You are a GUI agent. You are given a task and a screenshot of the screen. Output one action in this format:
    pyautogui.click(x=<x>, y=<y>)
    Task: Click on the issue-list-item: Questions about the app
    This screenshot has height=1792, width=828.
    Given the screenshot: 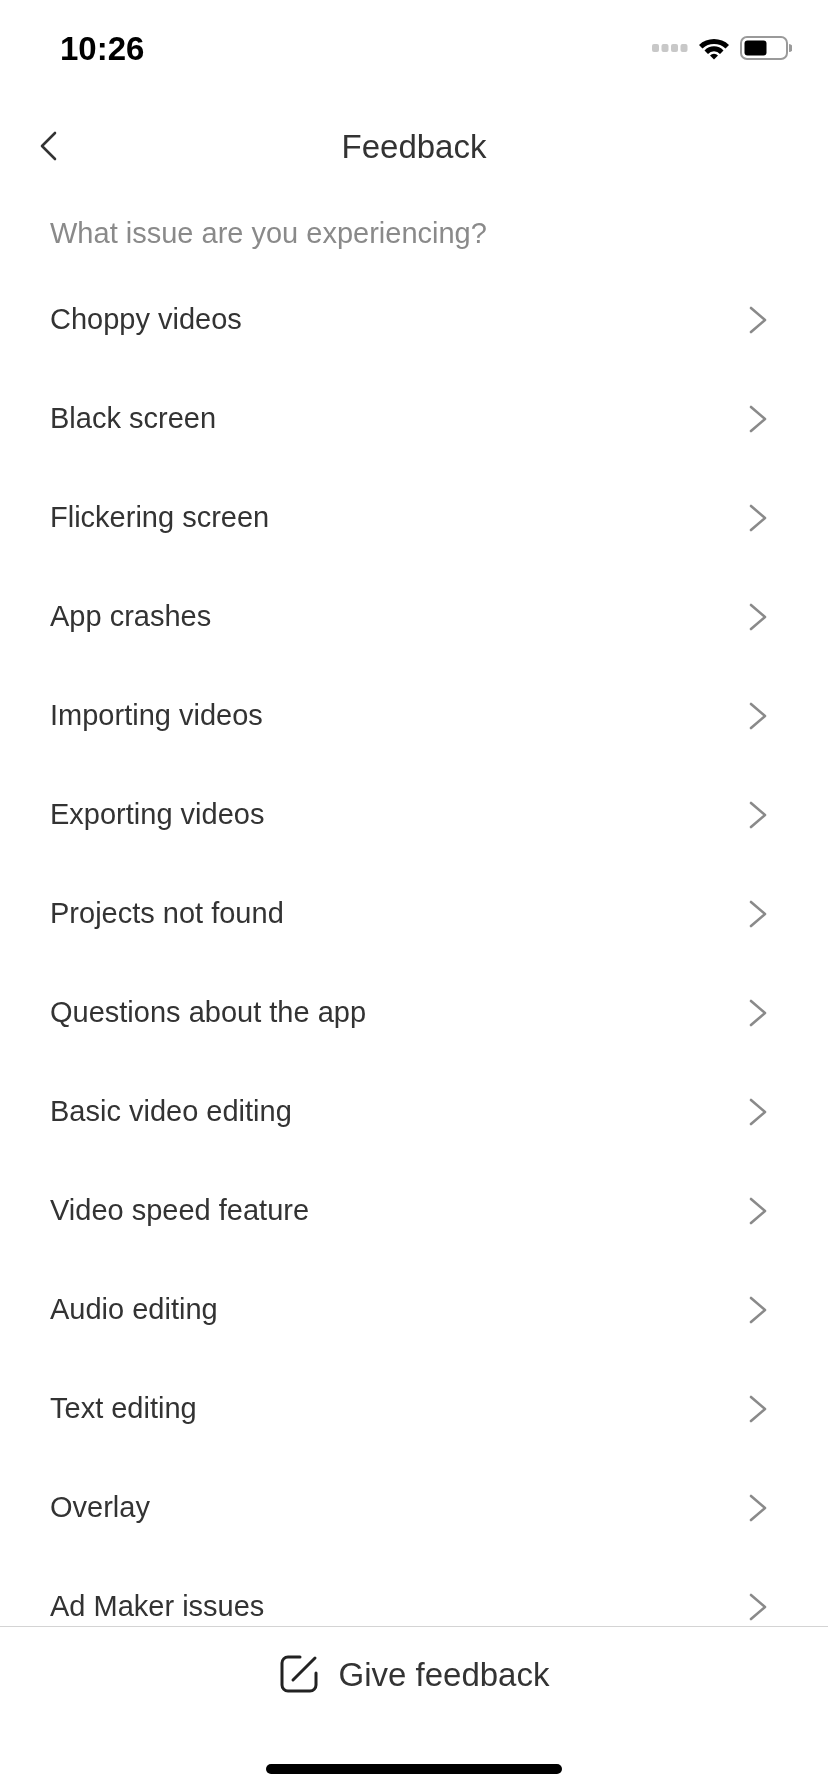 What is the action you would take?
    pyautogui.click(x=414, y=1012)
    